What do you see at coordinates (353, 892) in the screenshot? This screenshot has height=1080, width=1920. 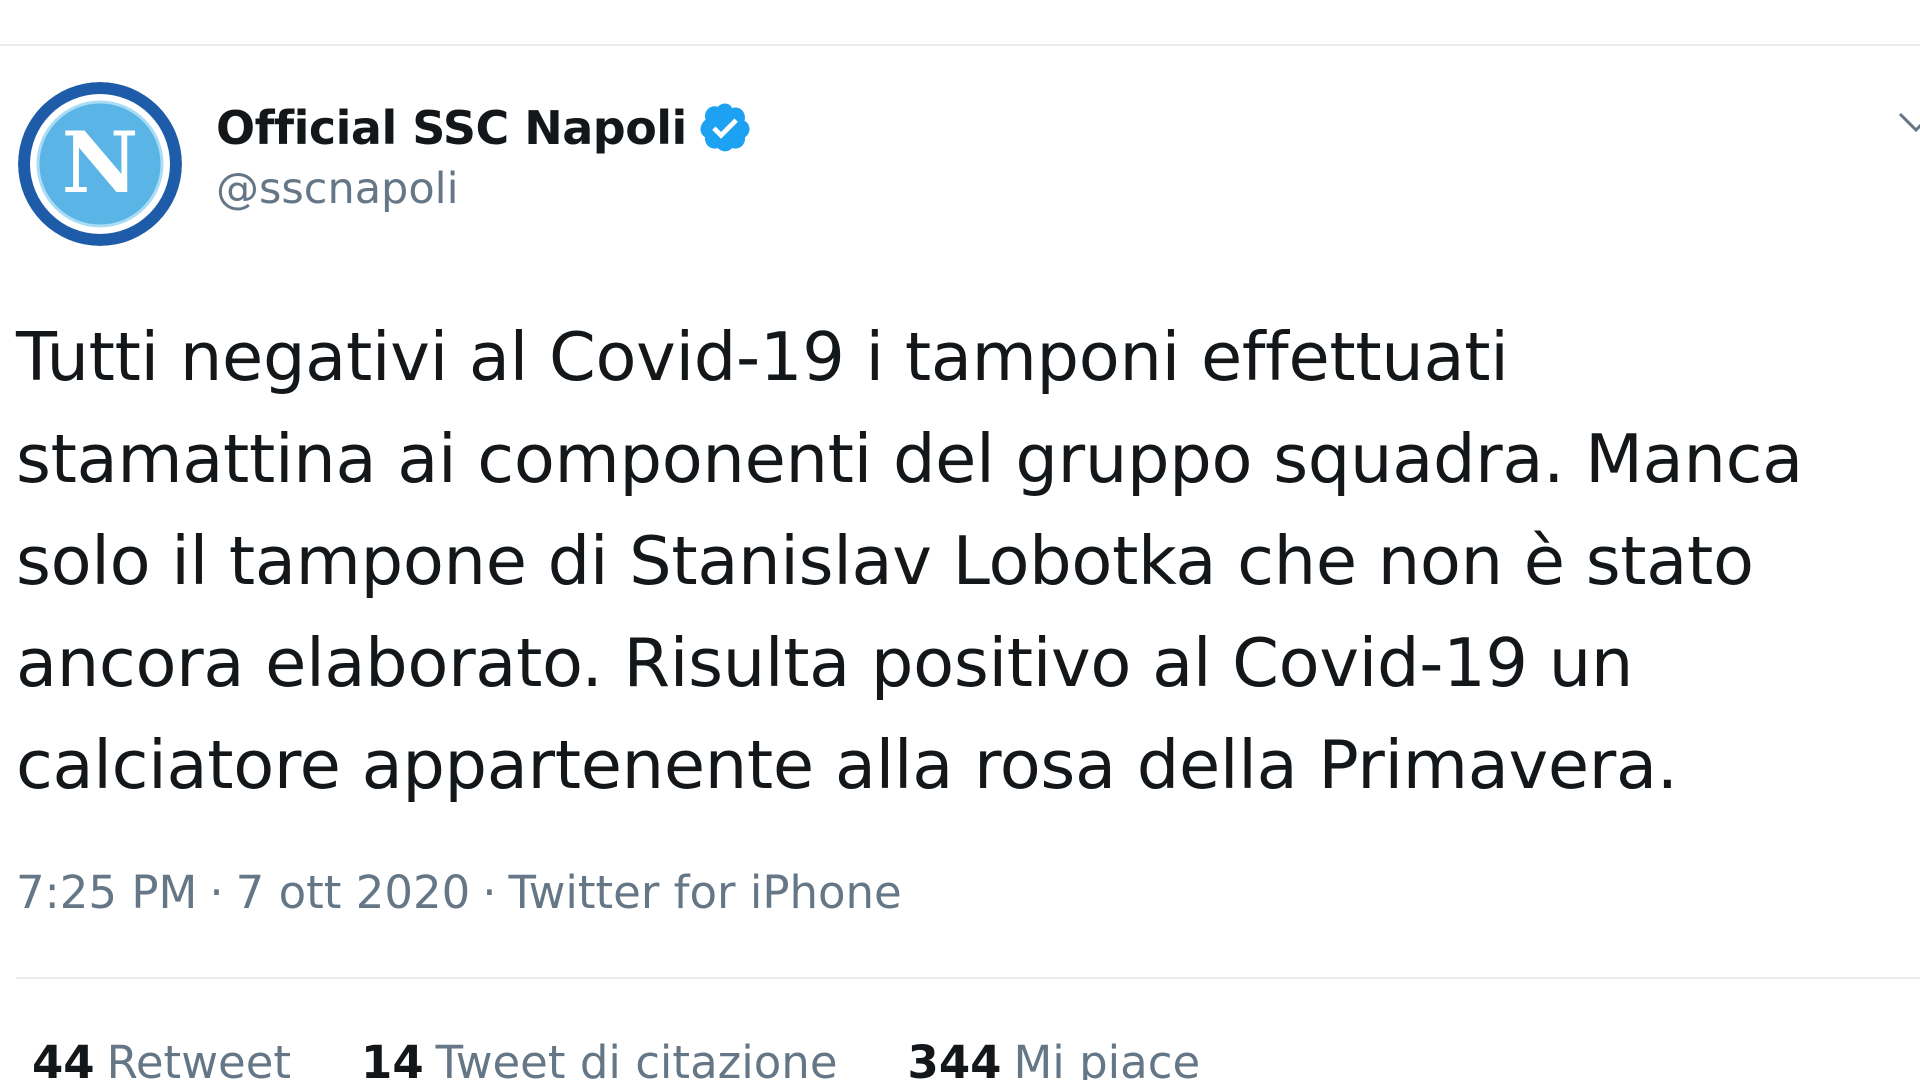 I see `tweet-date: 7 ott 2020` at bounding box center [353, 892].